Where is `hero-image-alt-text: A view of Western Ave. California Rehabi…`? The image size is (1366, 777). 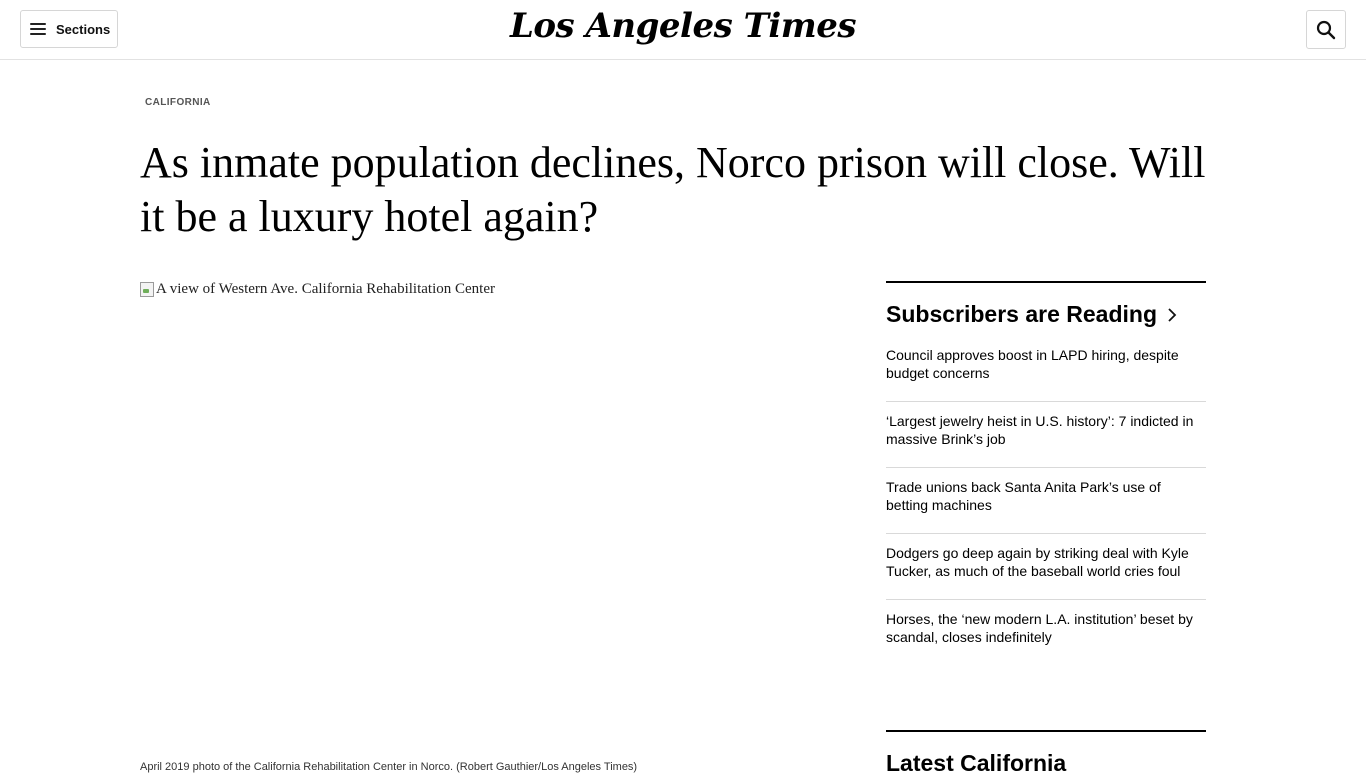
hero-image-alt-text: A view of Western Ave. California Rehabi… is located at coordinates (325, 289).